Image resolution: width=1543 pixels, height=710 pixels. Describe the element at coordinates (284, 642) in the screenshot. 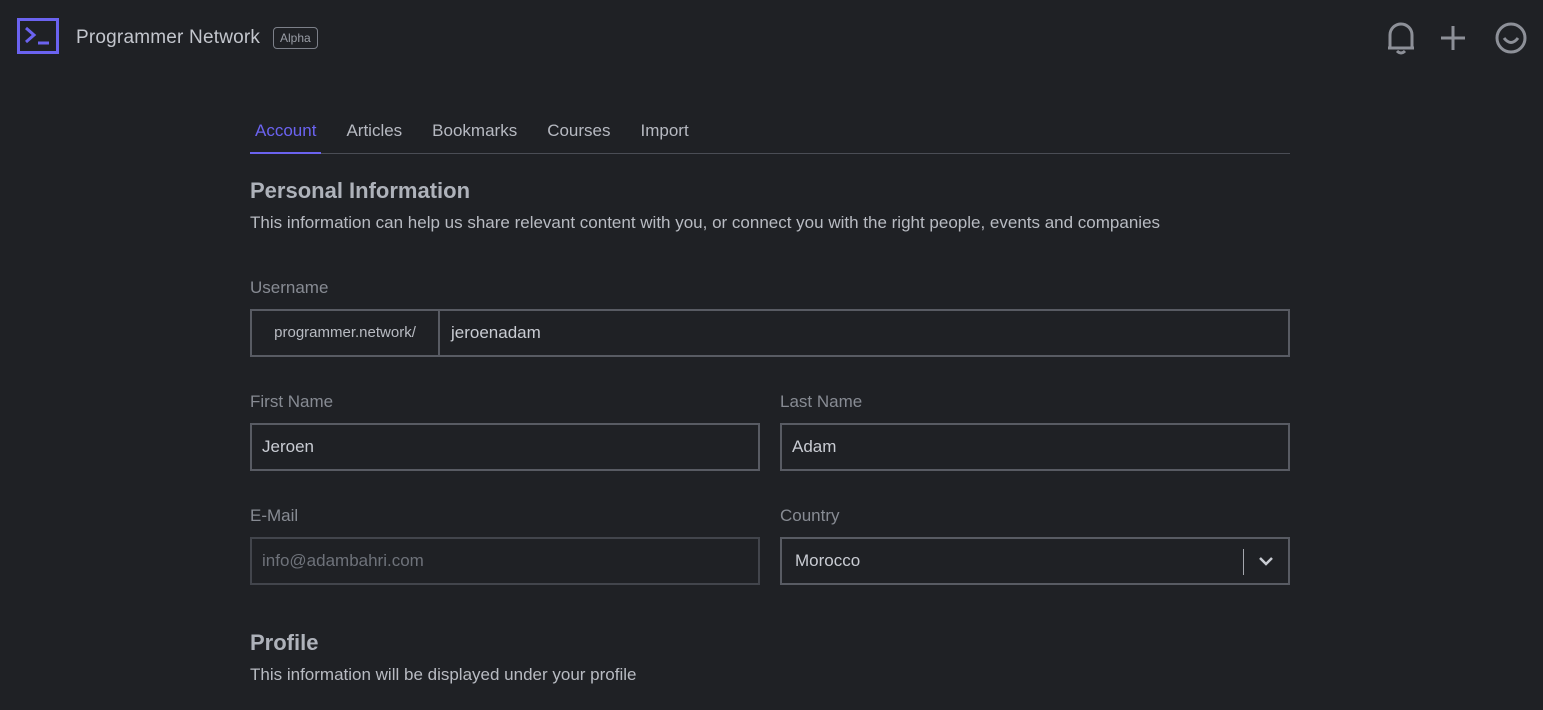

I see `section-title: Profile` at that location.